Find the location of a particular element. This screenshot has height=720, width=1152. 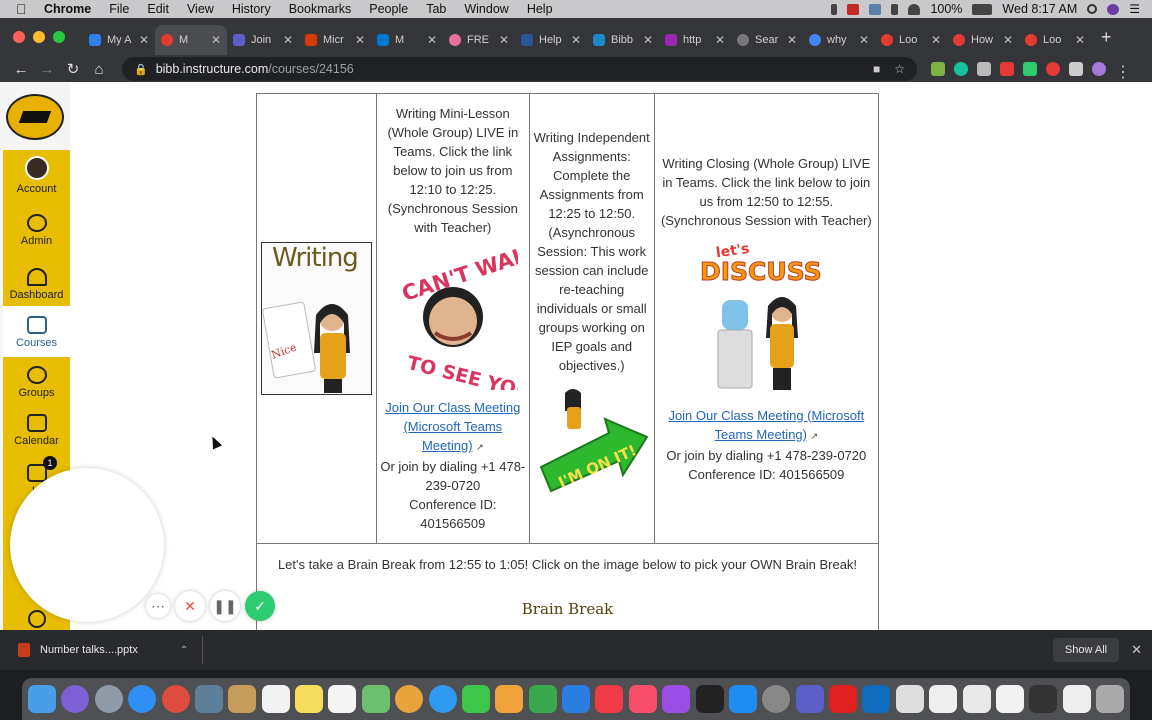

menu-app-name: Chrome is located at coordinates (67, 9).